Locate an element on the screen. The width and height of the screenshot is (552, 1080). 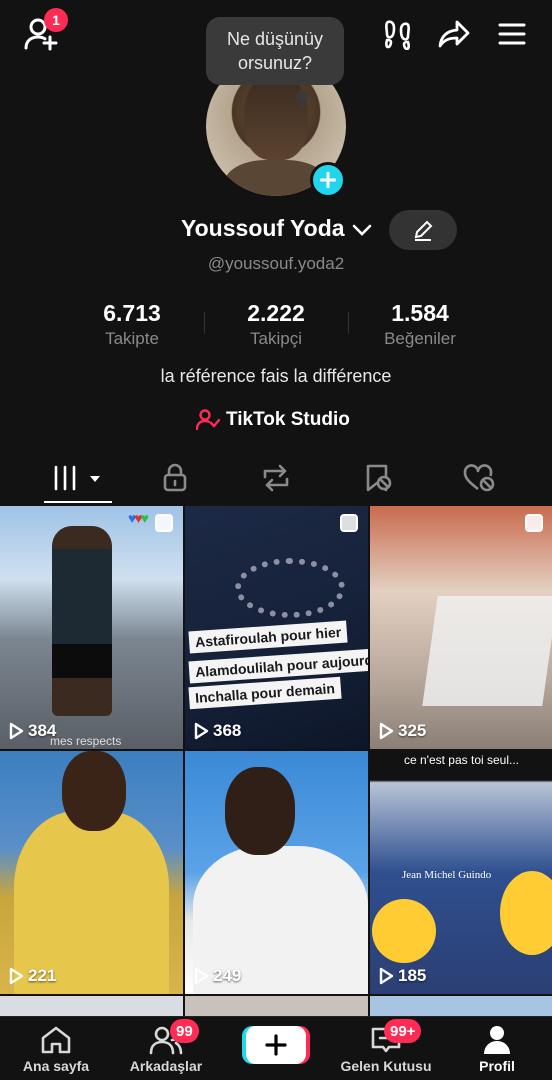
followers-label: Takipçi is located at coordinates (276, 338).